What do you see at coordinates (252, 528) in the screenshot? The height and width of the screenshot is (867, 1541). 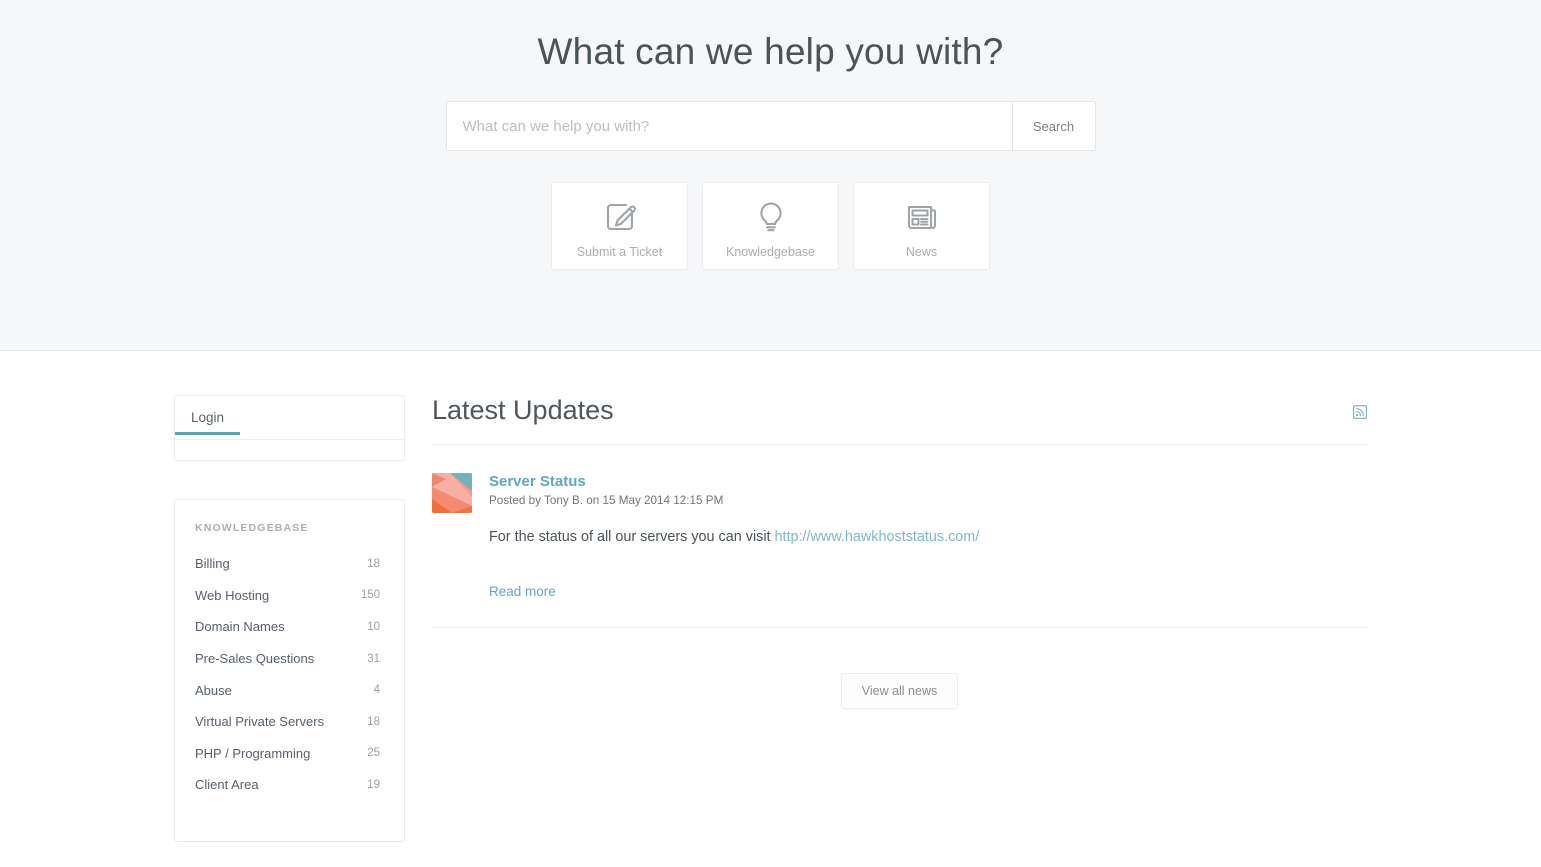 I see `knowledgebase-heading: KNOWLEDGEBASE` at bounding box center [252, 528].